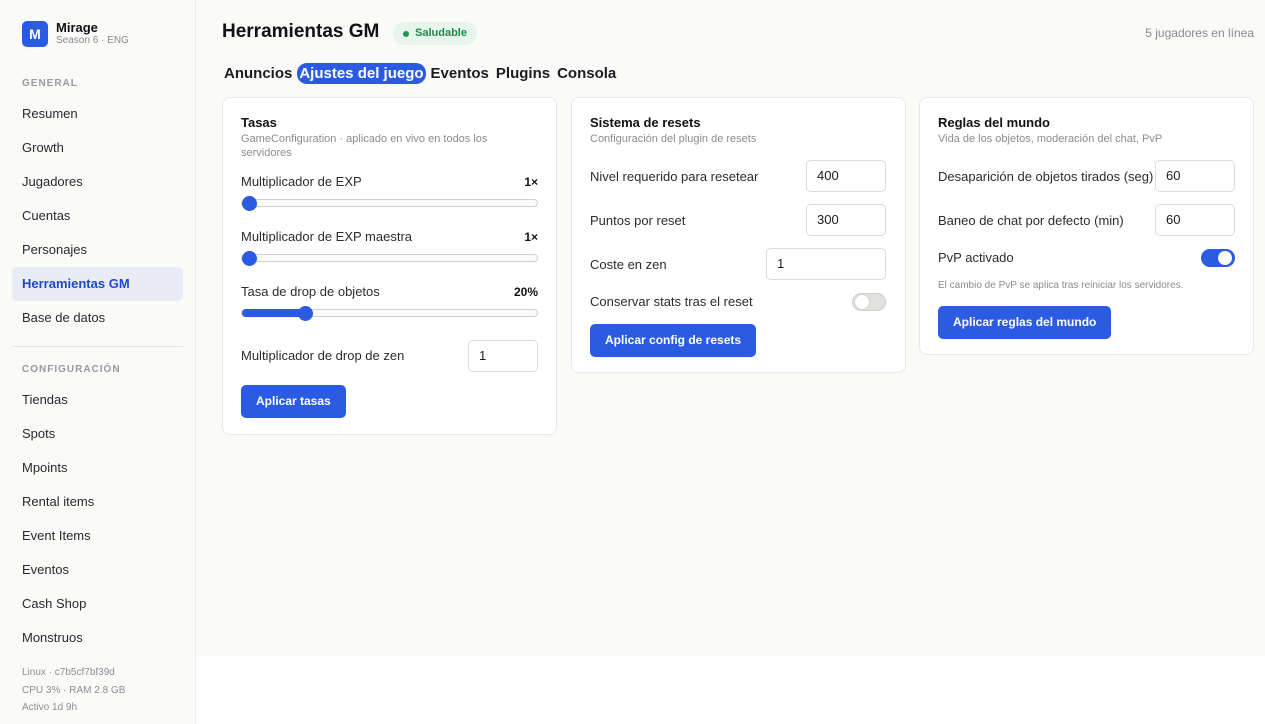 The height and width of the screenshot is (724, 1265). What do you see at coordinates (638, 220) in the screenshot?
I see `reset-points-label: Puntos por reset` at bounding box center [638, 220].